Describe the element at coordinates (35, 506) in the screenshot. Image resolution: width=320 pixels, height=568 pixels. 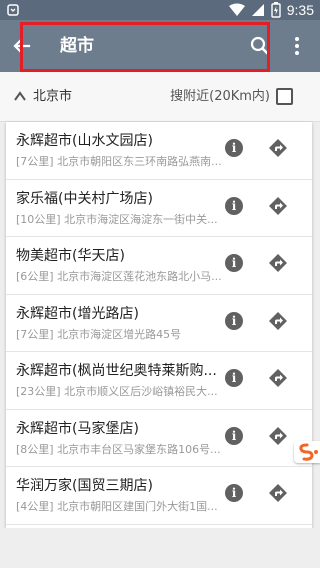
I see `result-distance: [4公里]` at that location.